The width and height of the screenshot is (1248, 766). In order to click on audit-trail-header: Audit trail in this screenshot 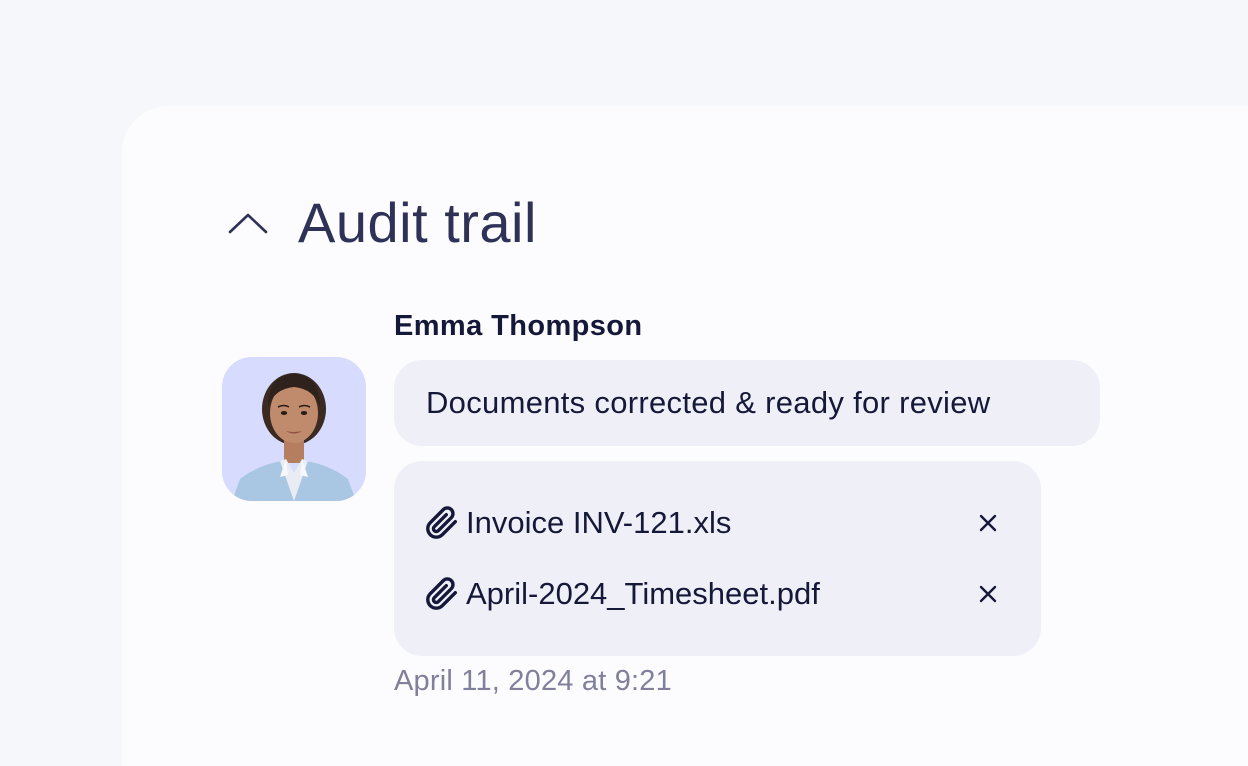, I will do `click(382, 223)`.